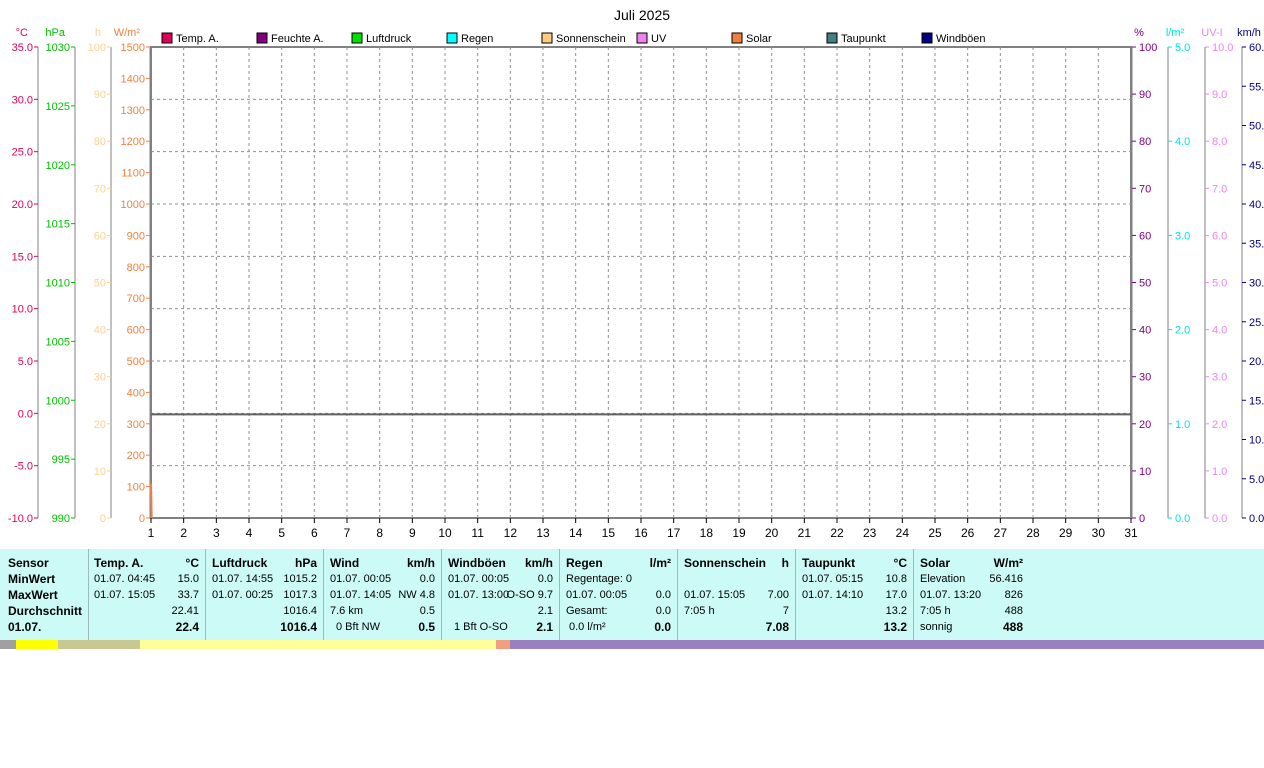 This screenshot has width=1264, height=768. What do you see at coordinates (133, 48) in the screenshot?
I see `y-tick-label: 1500` at bounding box center [133, 48].